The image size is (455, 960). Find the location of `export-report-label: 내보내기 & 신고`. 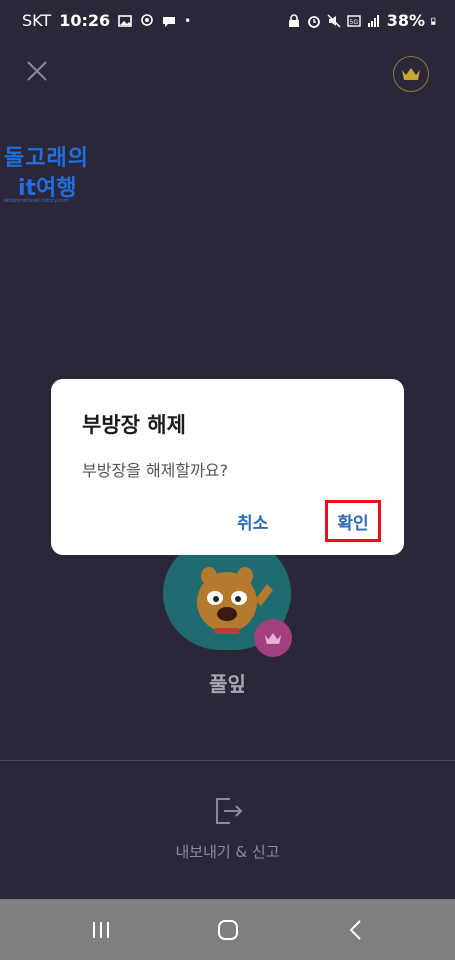

export-report-label: 내보내기 & 신고 is located at coordinates (227, 851).